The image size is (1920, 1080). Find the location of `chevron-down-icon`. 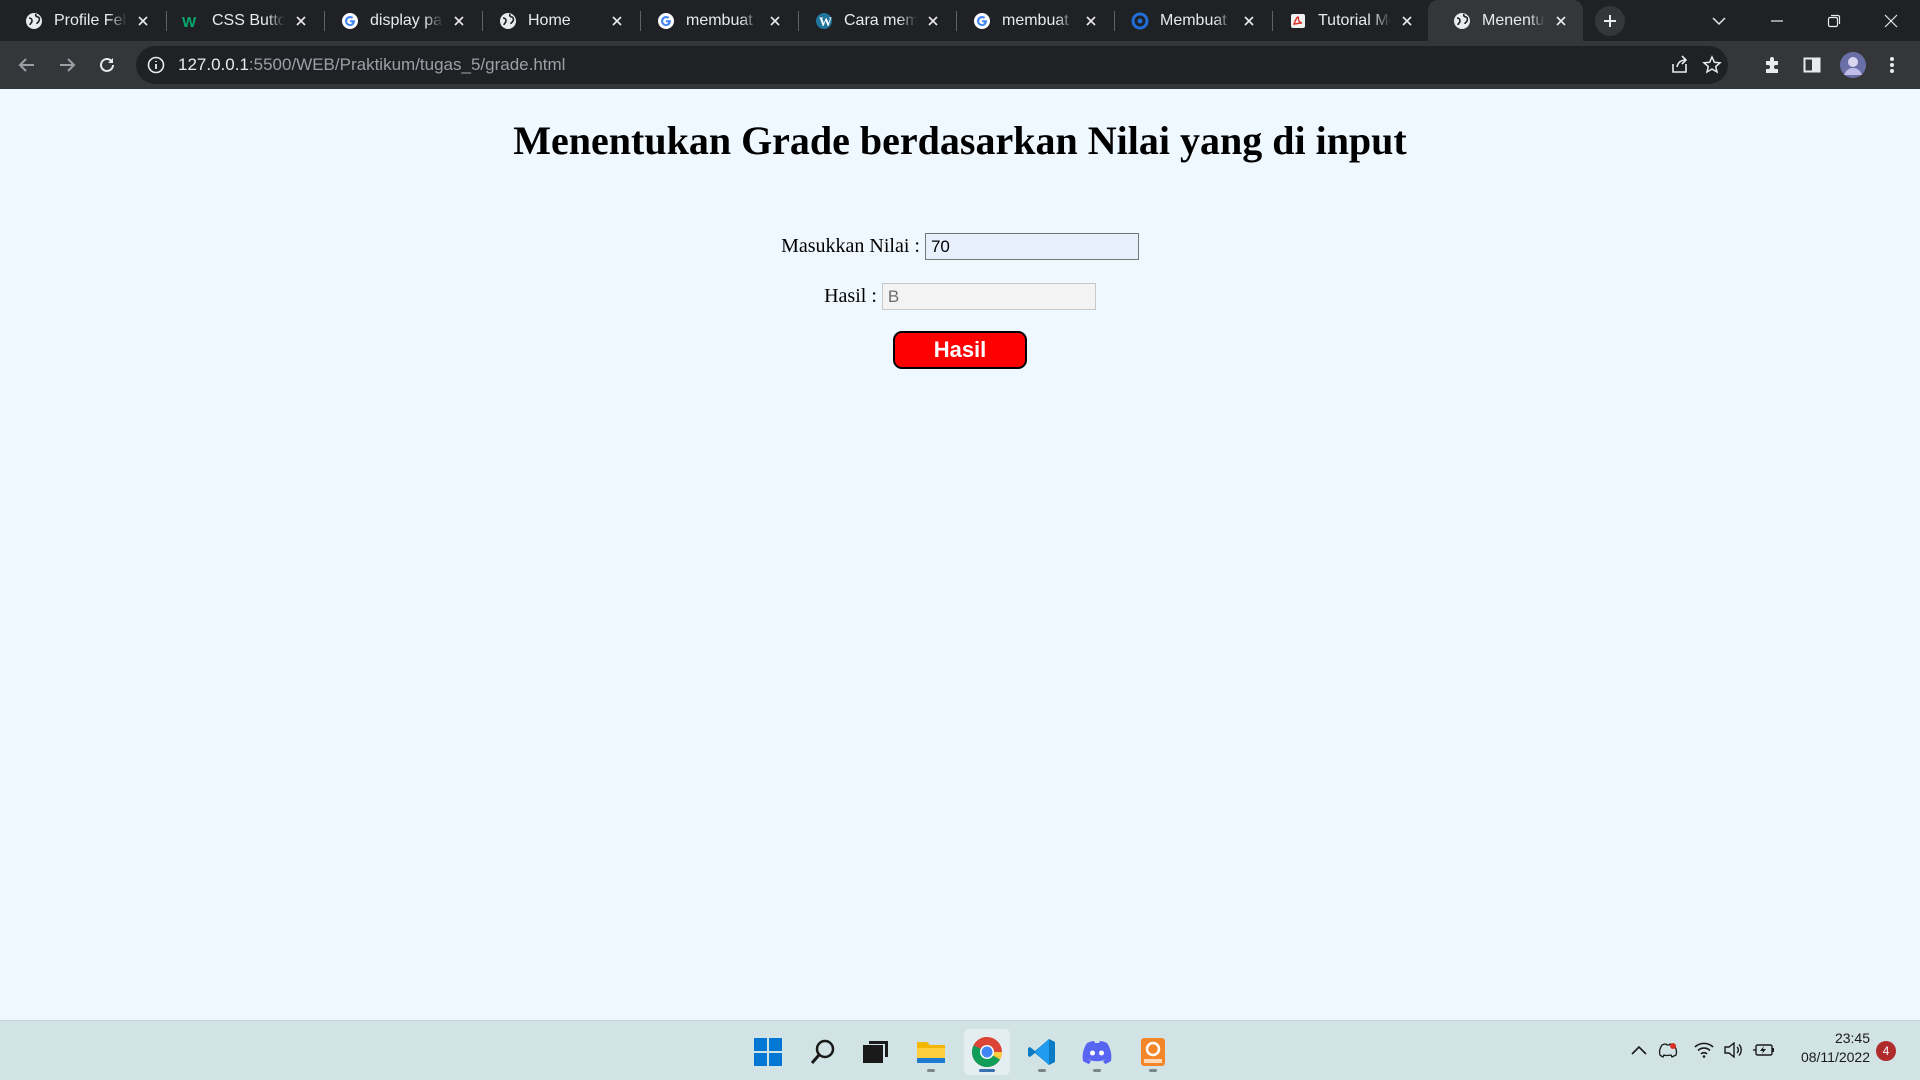

chevron-down-icon is located at coordinates (1719, 20).